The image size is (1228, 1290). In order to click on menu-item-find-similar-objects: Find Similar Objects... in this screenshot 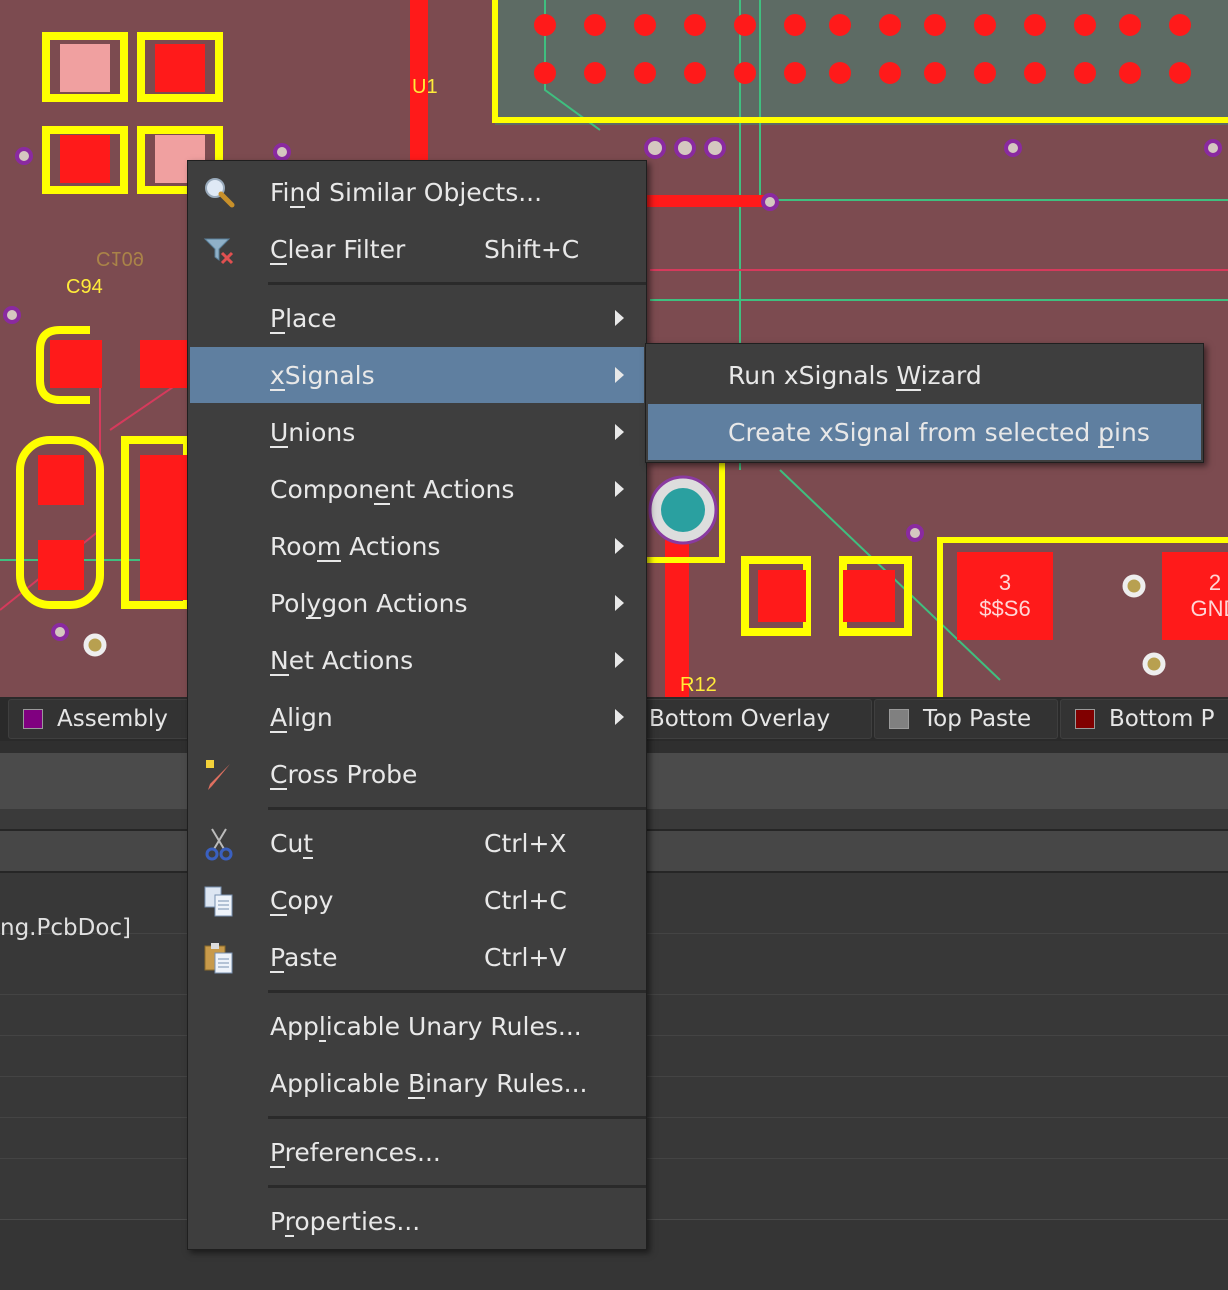, I will do `click(417, 192)`.